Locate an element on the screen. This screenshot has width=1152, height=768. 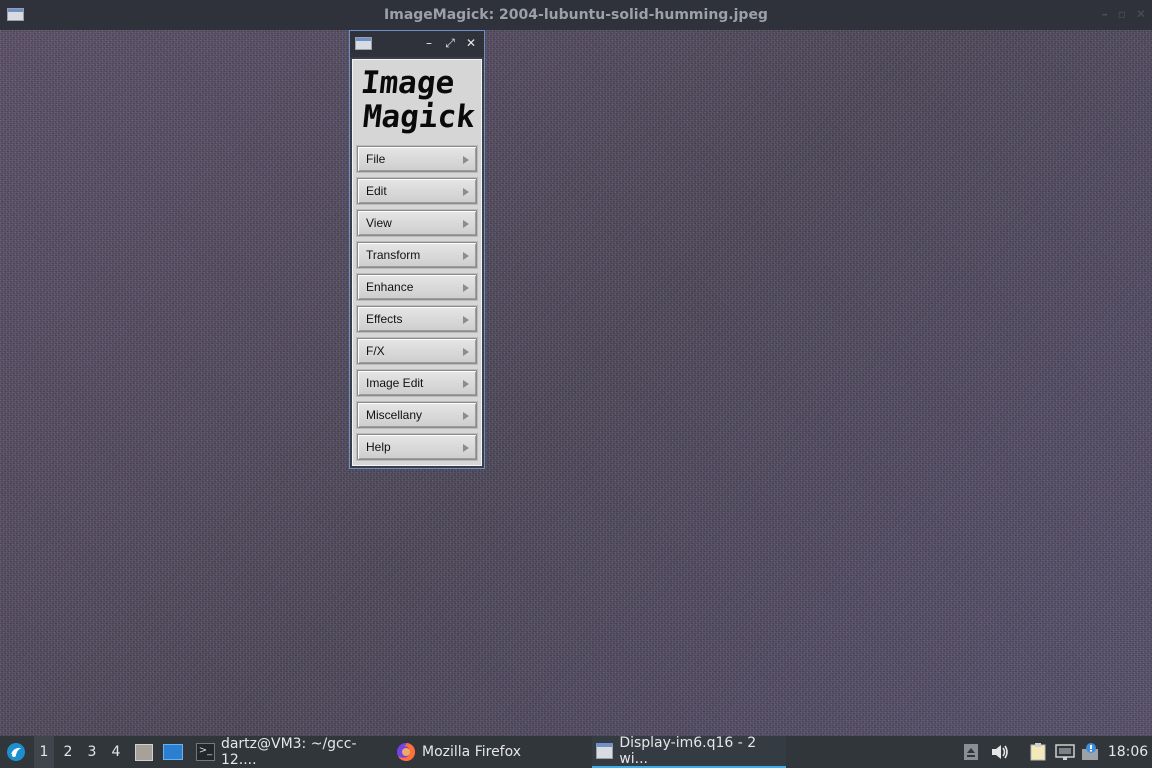
terminal-icon: >_ is located at coordinates (205, 752).